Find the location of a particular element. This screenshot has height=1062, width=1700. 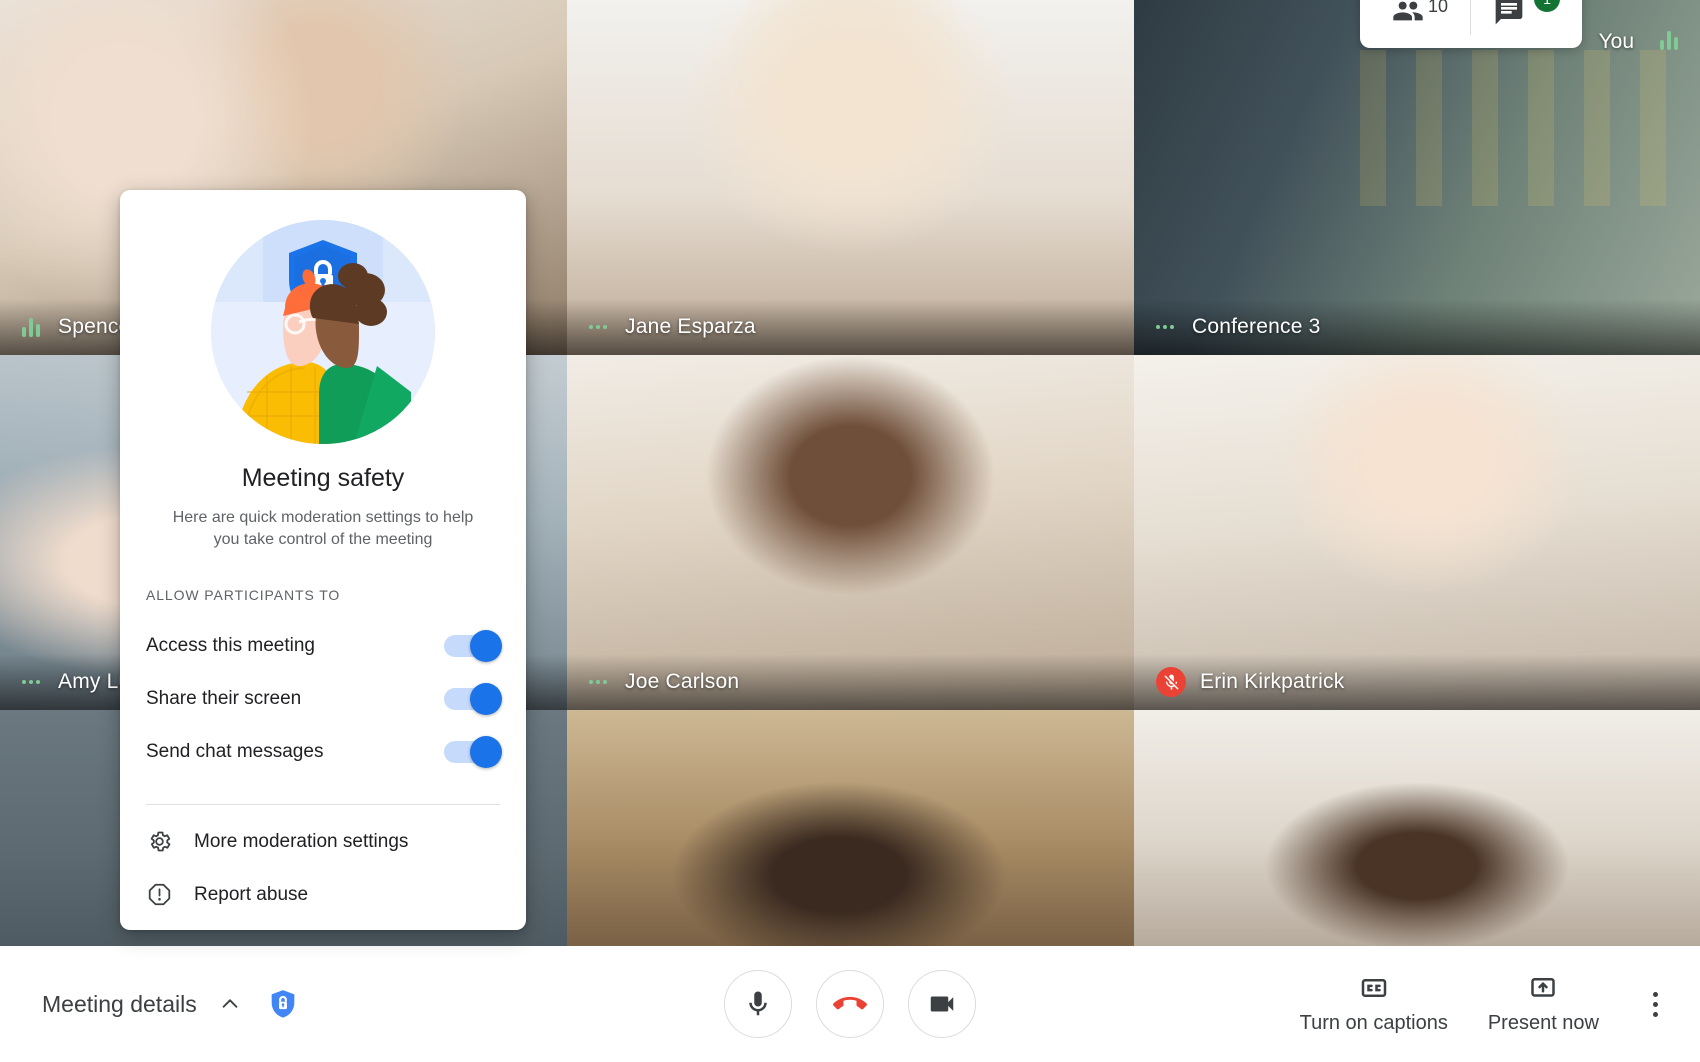

share-screen-toggle is located at coordinates (473, 698).